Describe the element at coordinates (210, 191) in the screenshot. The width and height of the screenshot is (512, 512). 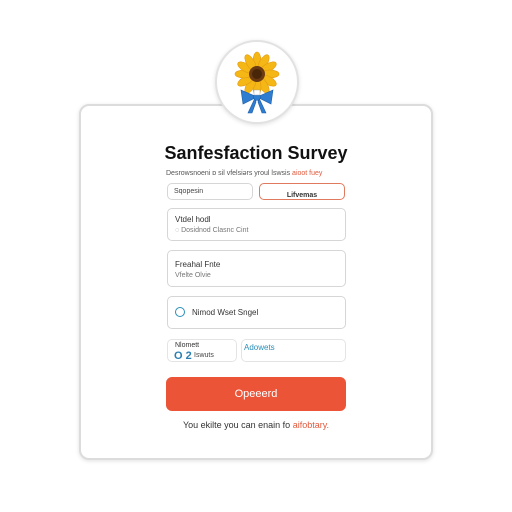
I see `segment-option-left: Sqopesin` at that location.